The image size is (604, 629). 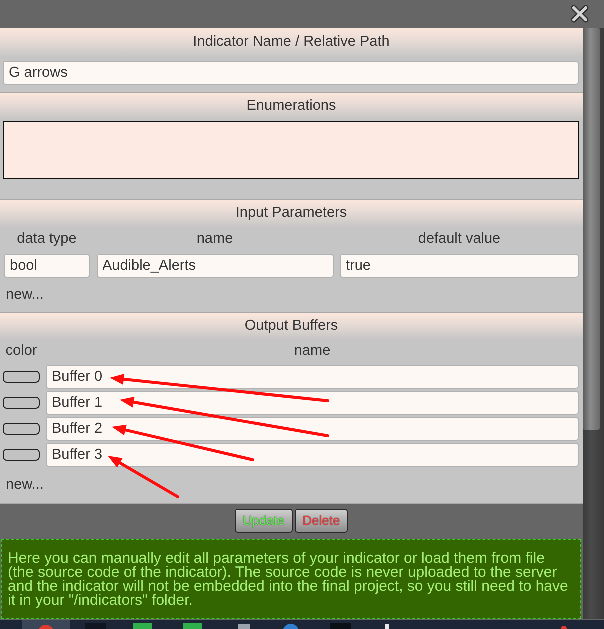 I want to click on enumerations-field, so click(x=291, y=150).